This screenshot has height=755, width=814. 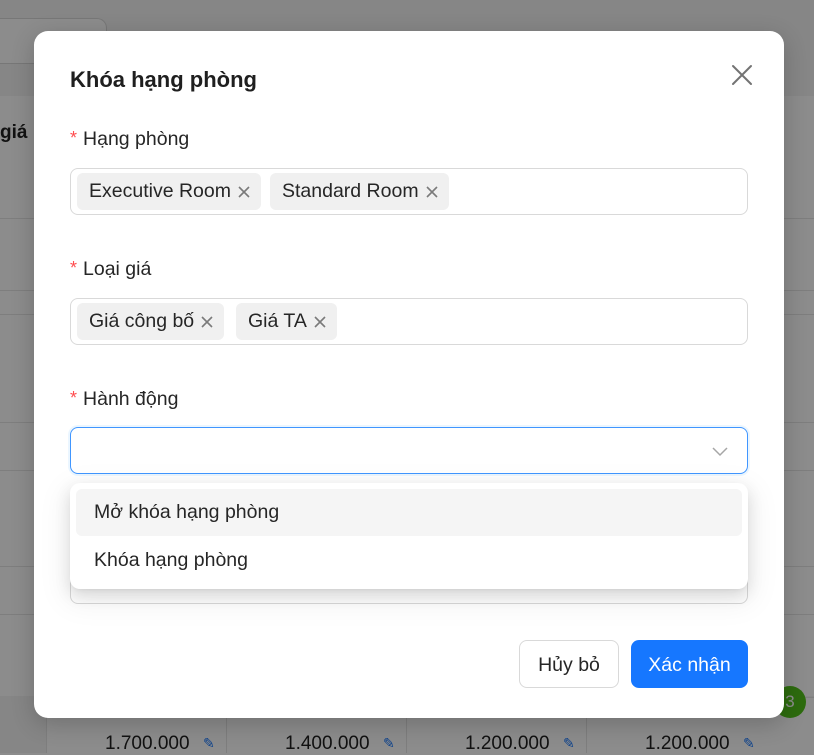 What do you see at coordinates (136, 139) in the screenshot?
I see `room-class-label-text: Hạng phòng` at bounding box center [136, 139].